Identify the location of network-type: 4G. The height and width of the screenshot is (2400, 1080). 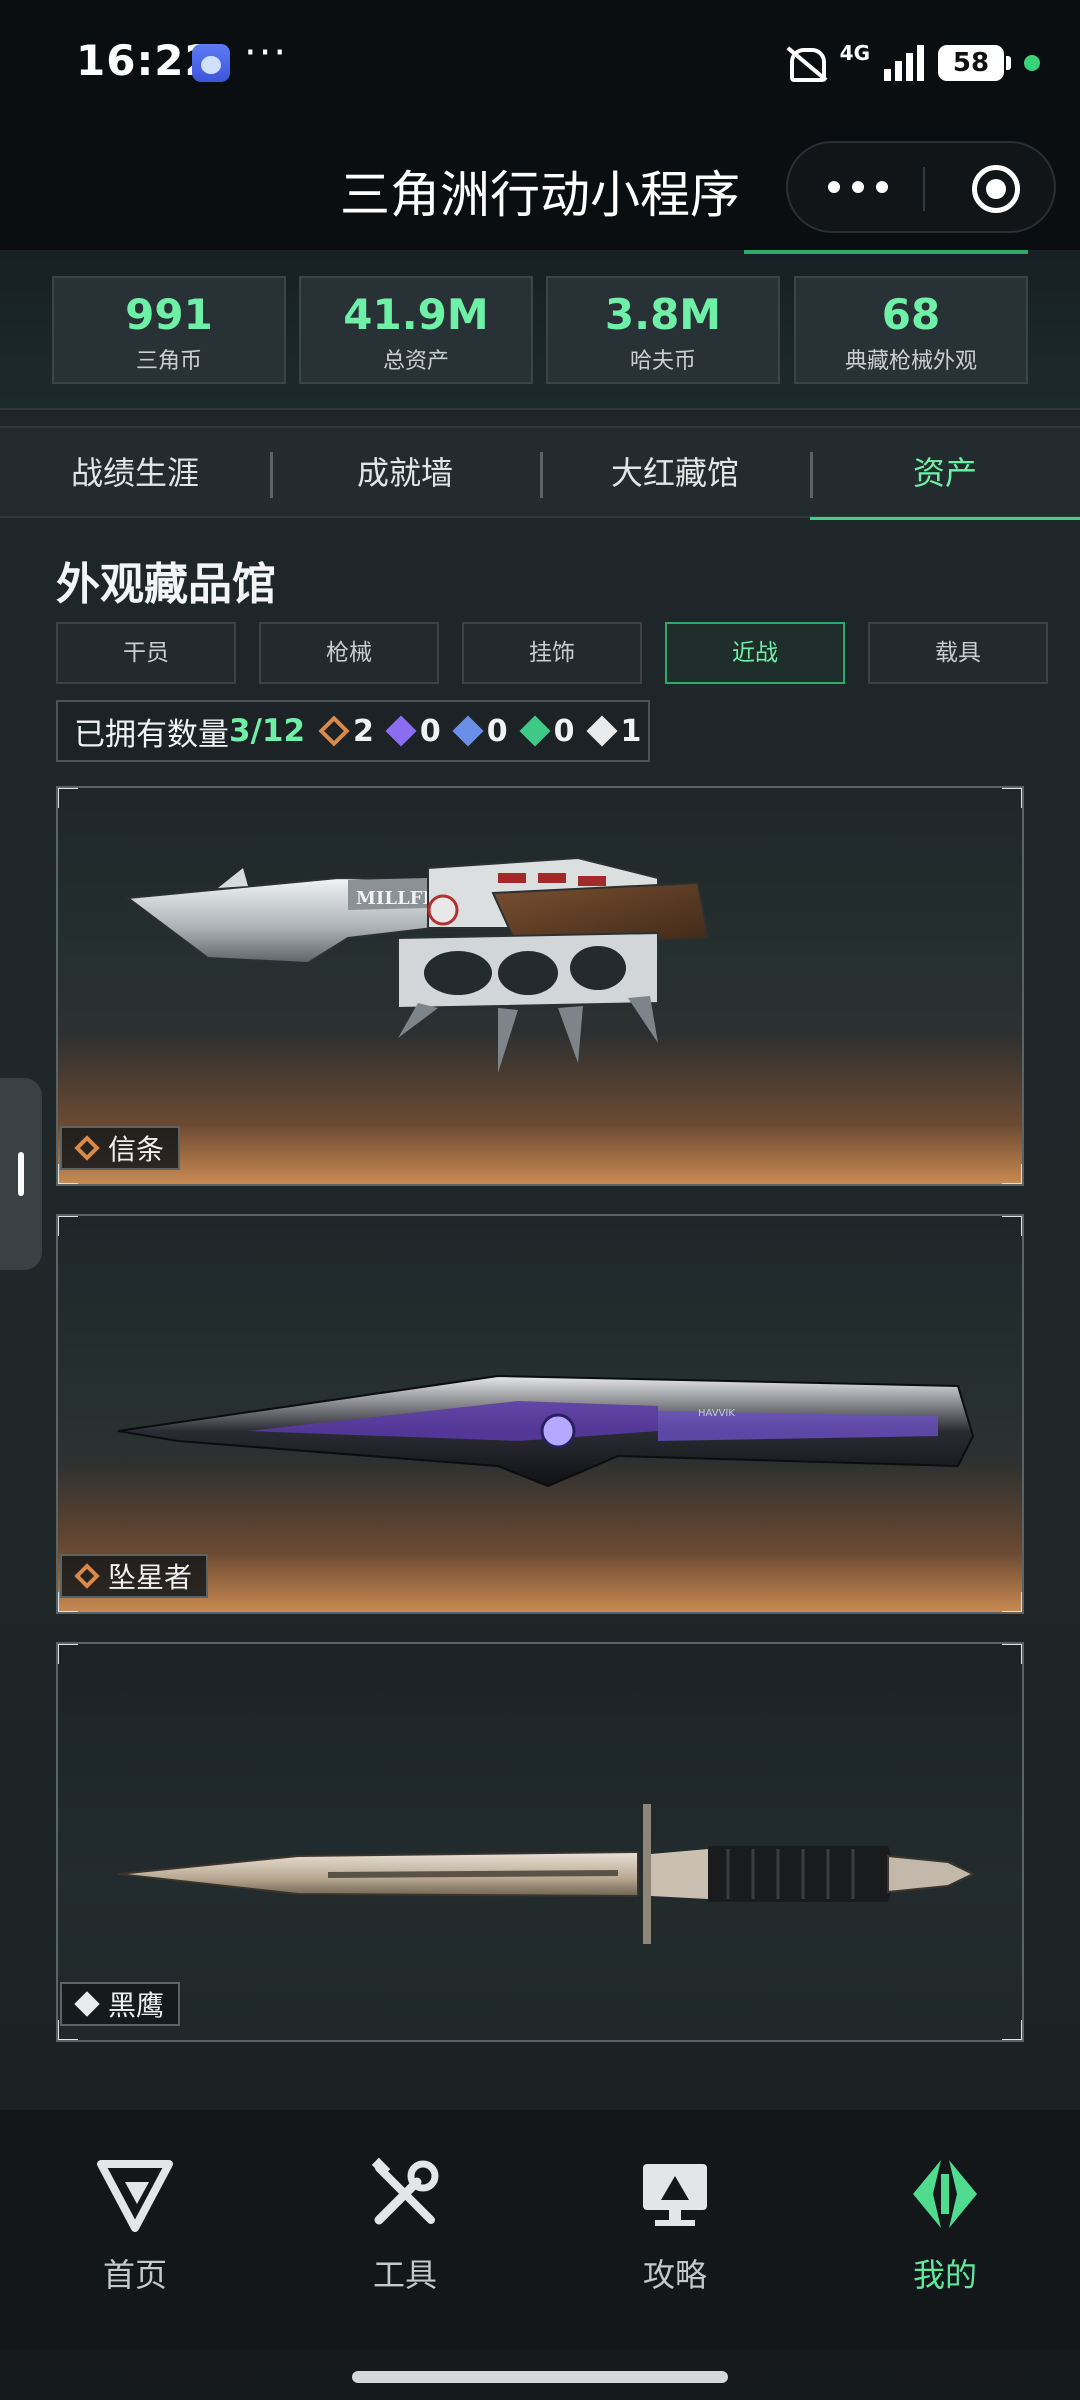
(854, 53).